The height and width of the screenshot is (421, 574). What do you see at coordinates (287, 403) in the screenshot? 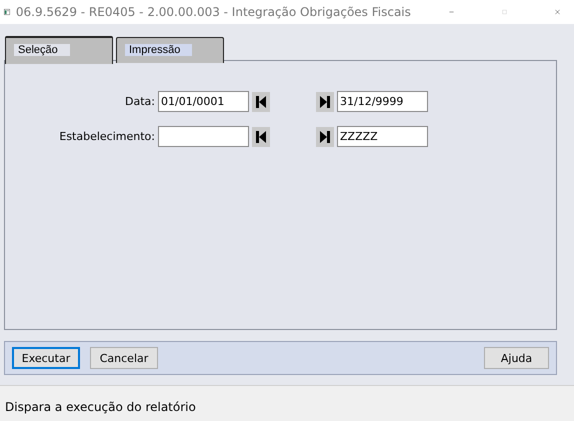
I see `status-bar: Dispara a execução do relatório` at bounding box center [287, 403].